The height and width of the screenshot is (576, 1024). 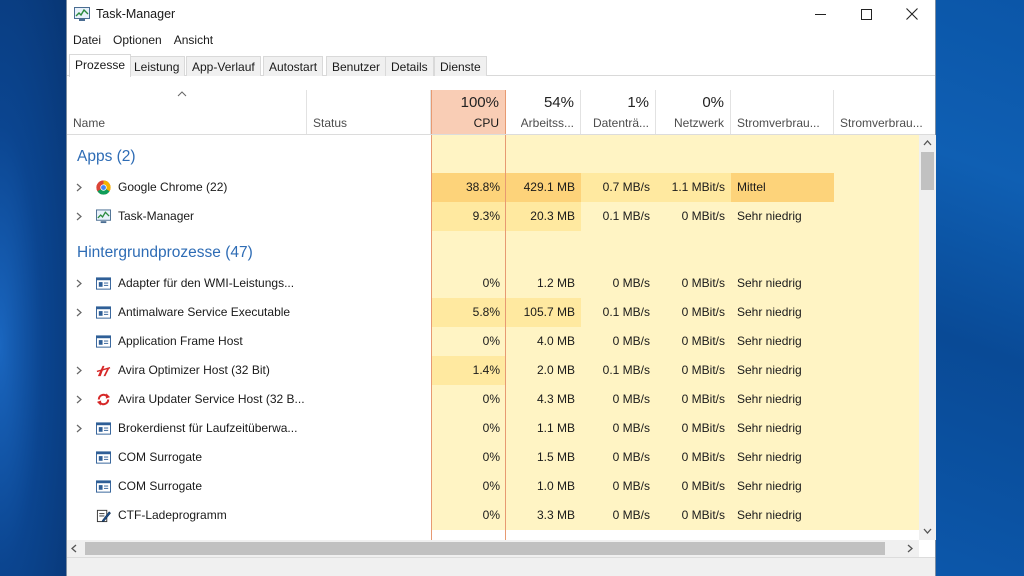 I want to click on tab-prozesse: Prozesse, so click(x=100, y=65).